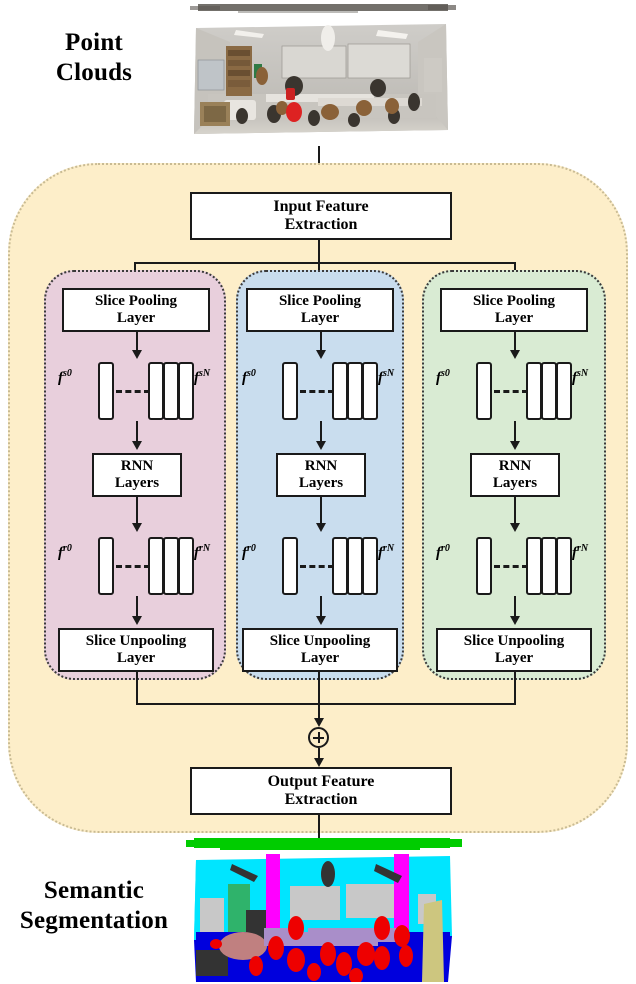 The width and height of the screenshot is (636, 984). What do you see at coordinates (156, 566) in the screenshot?
I see `rnn-feature-bar-0-n2` at bounding box center [156, 566].